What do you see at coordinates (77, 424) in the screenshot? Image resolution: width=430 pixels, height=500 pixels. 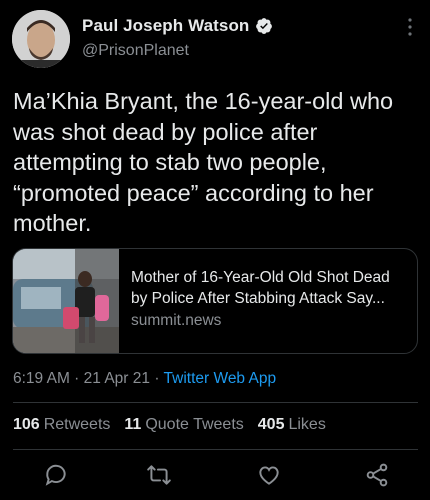 I see `retweets-label: Retweets` at bounding box center [77, 424].